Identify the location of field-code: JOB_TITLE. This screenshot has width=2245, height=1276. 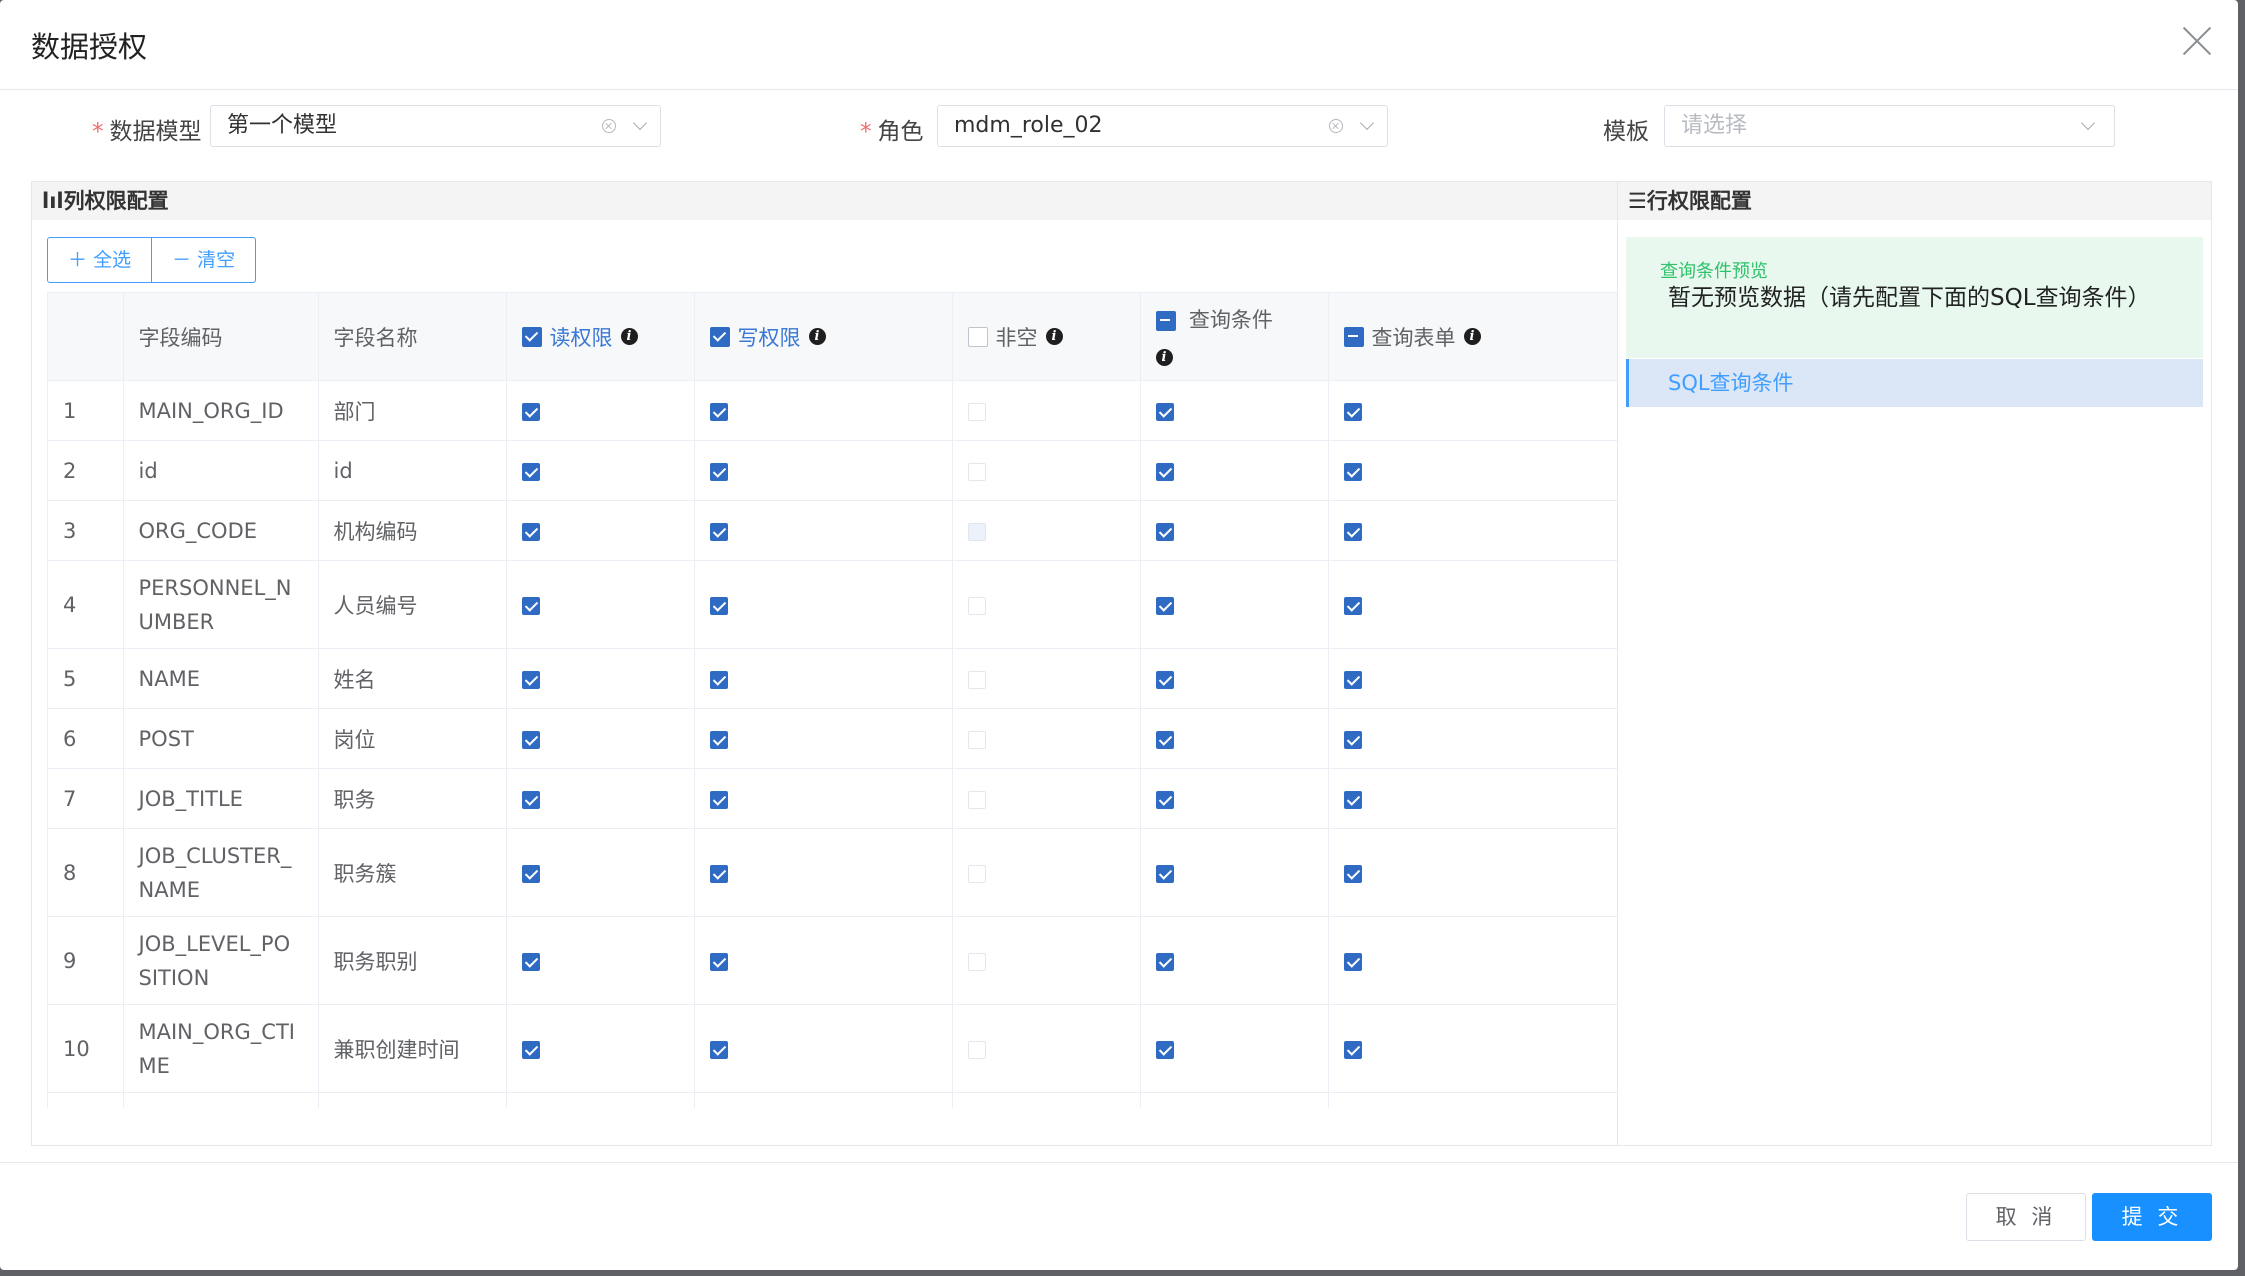
(221, 798).